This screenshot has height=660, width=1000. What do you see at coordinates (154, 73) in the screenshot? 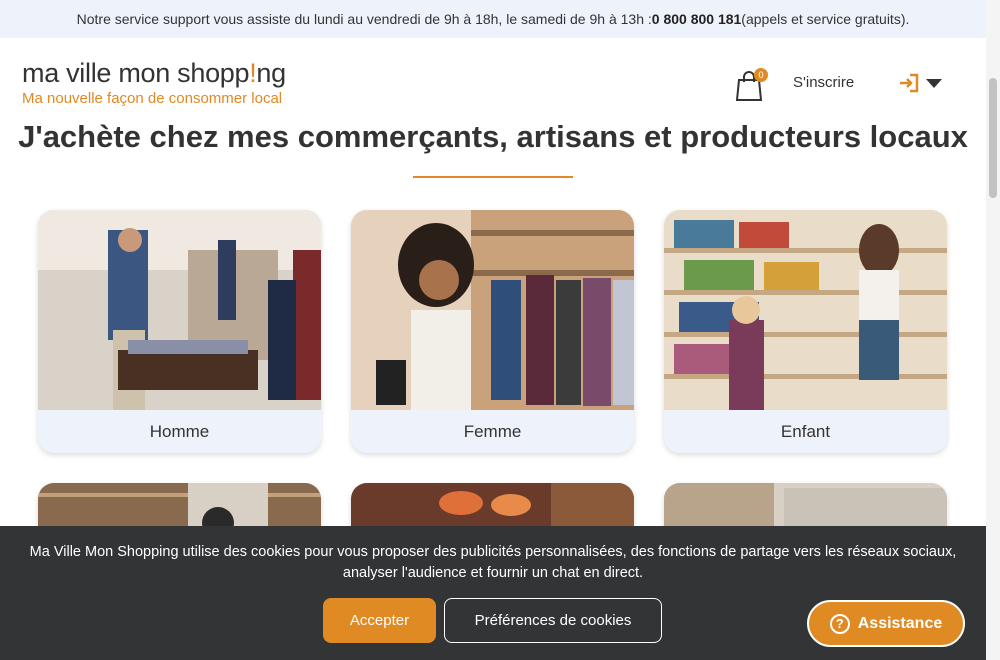
I see `logo-wordmark: ma ville mon shopp!ng` at bounding box center [154, 73].